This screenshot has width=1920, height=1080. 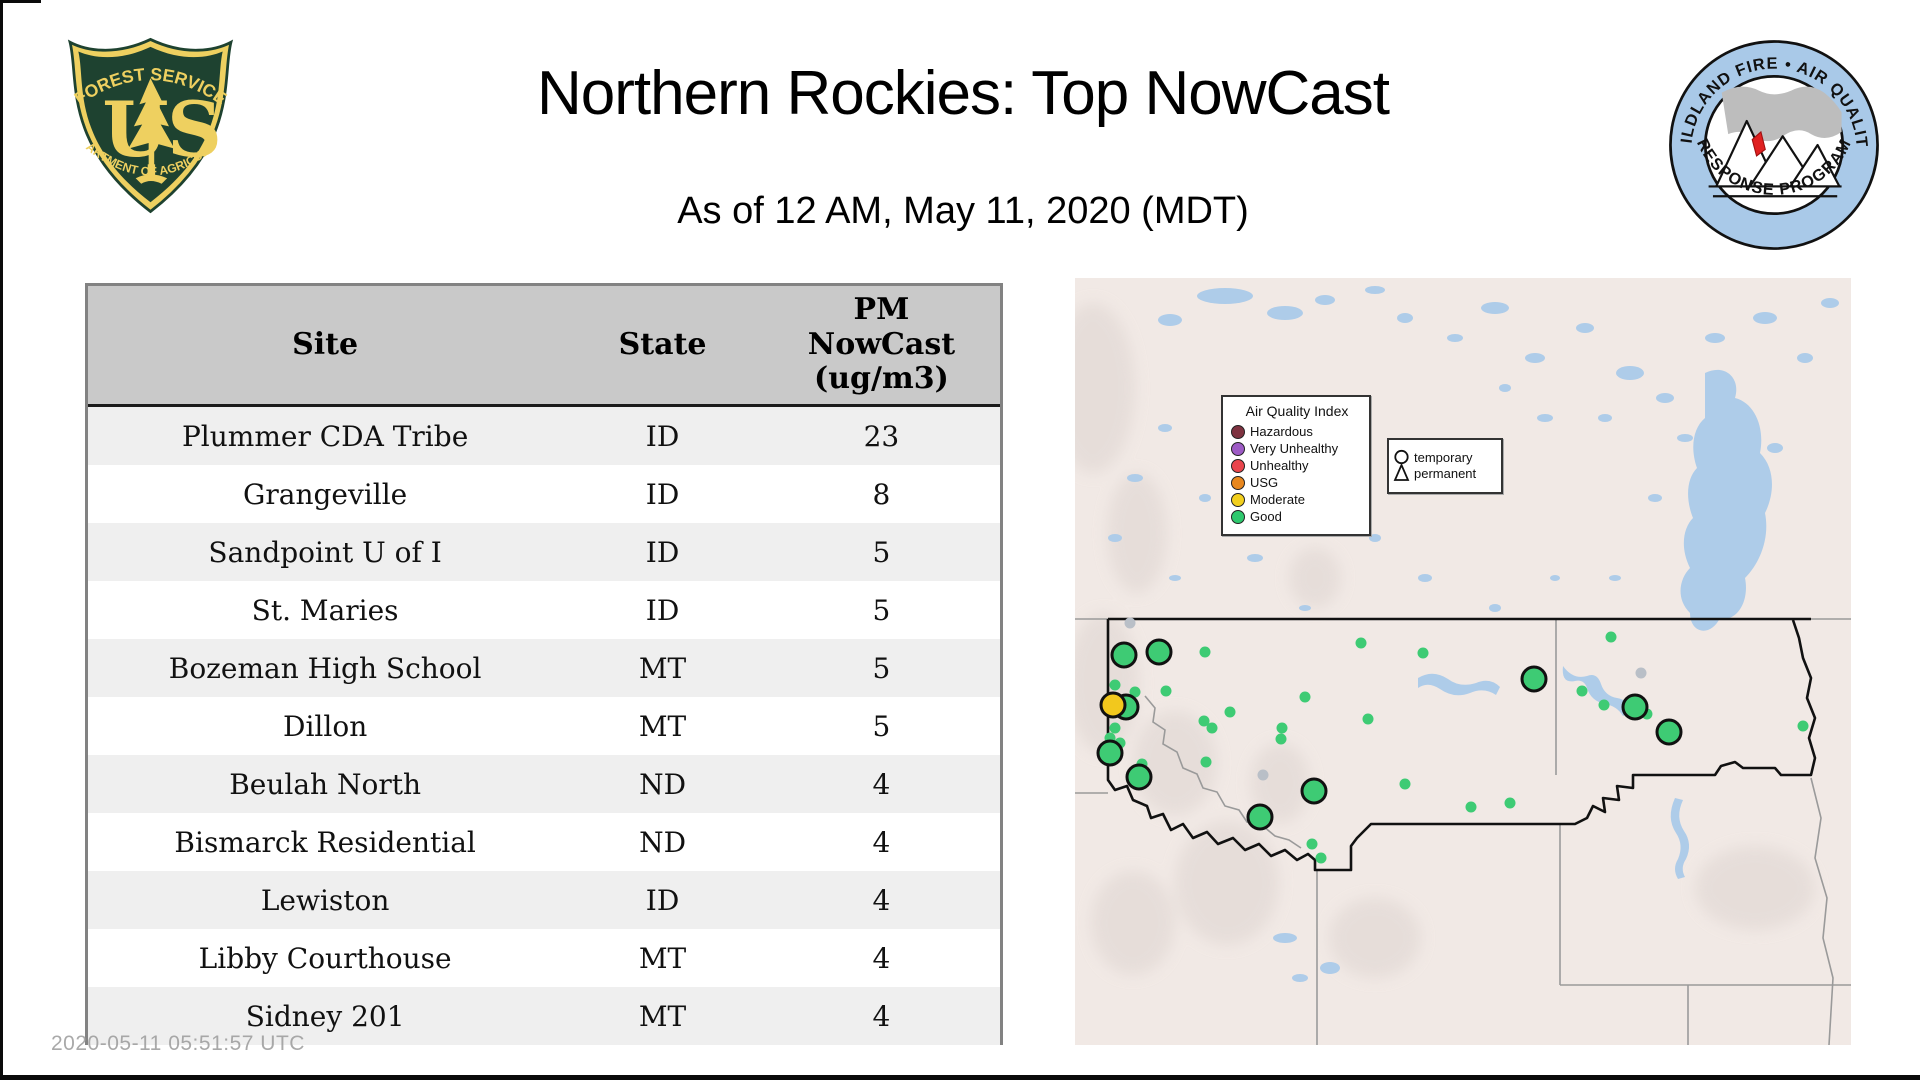 What do you see at coordinates (325, 784) in the screenshot?
I see `site-cell: Beulah North` at bounding box center [325, 784].